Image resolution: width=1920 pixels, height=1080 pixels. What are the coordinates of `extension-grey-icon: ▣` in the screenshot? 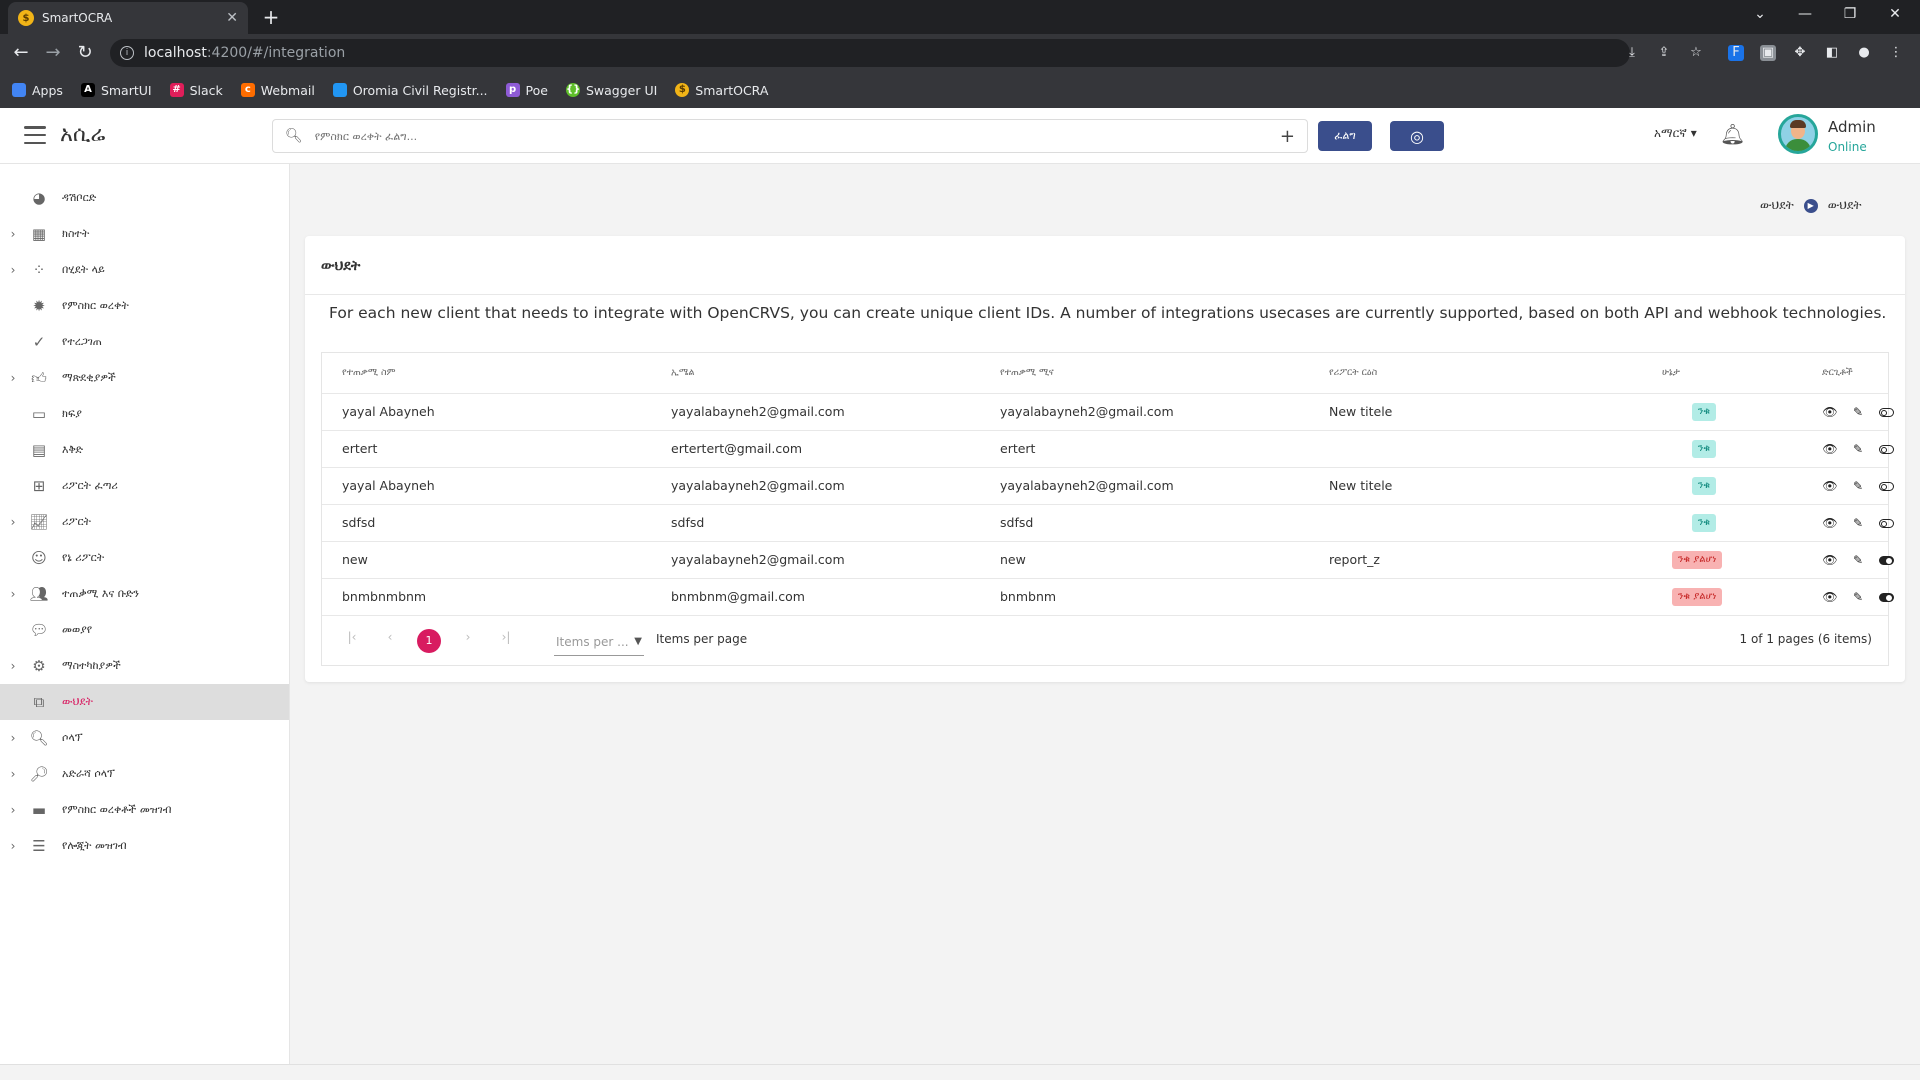 It's located at (1768, 53).